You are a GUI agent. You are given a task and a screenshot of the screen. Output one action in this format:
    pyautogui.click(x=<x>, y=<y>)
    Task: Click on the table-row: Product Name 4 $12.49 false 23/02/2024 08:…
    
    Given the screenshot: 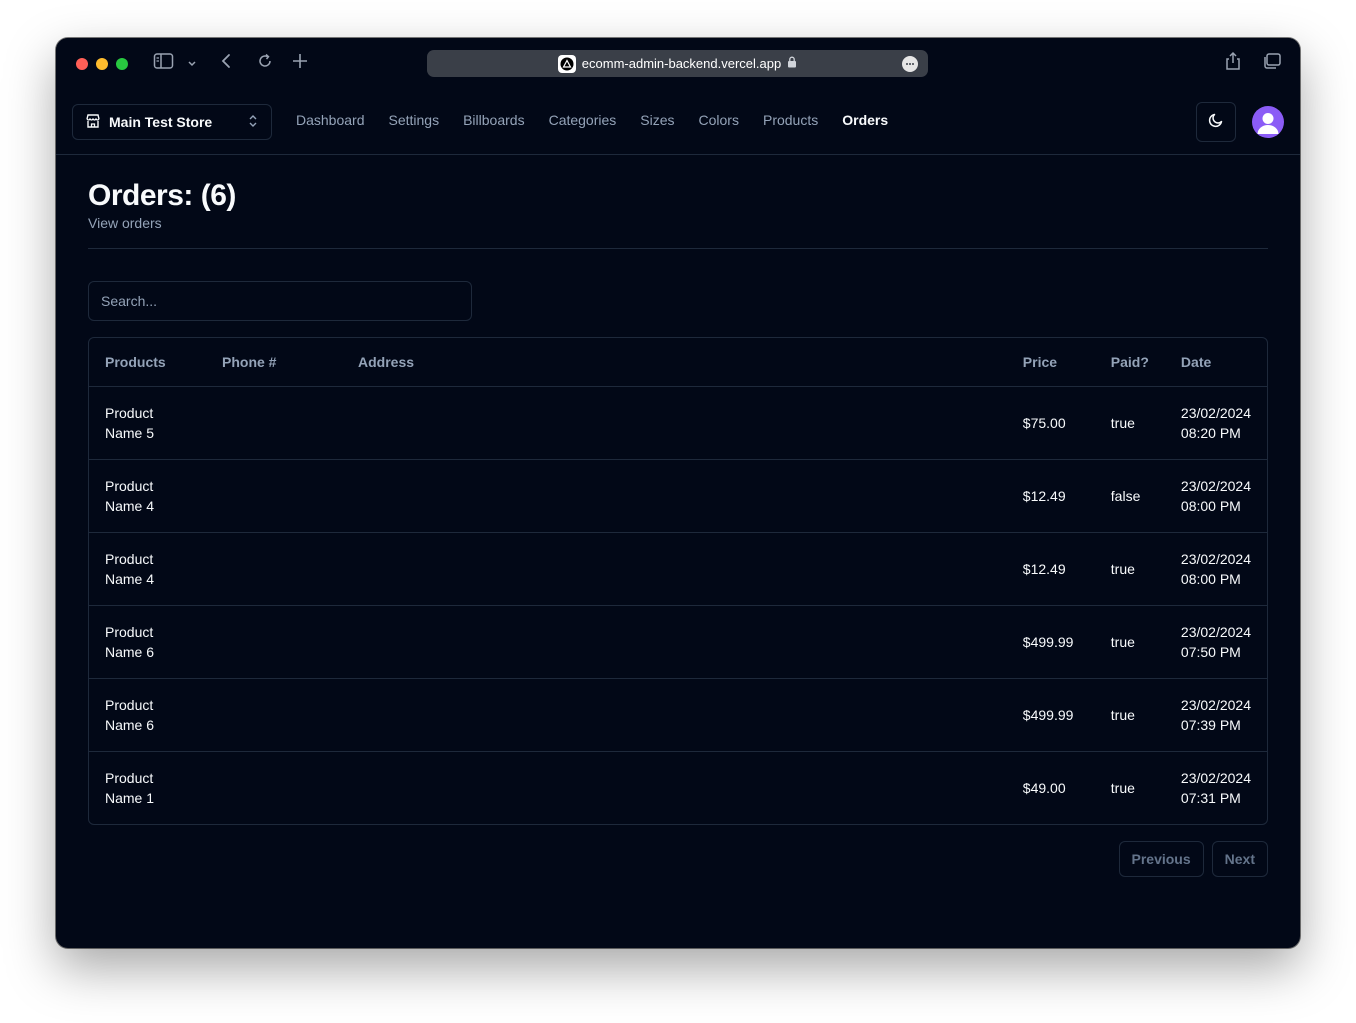 What is the action you would take?
    pyautogui.click(x=678, y=496)
    